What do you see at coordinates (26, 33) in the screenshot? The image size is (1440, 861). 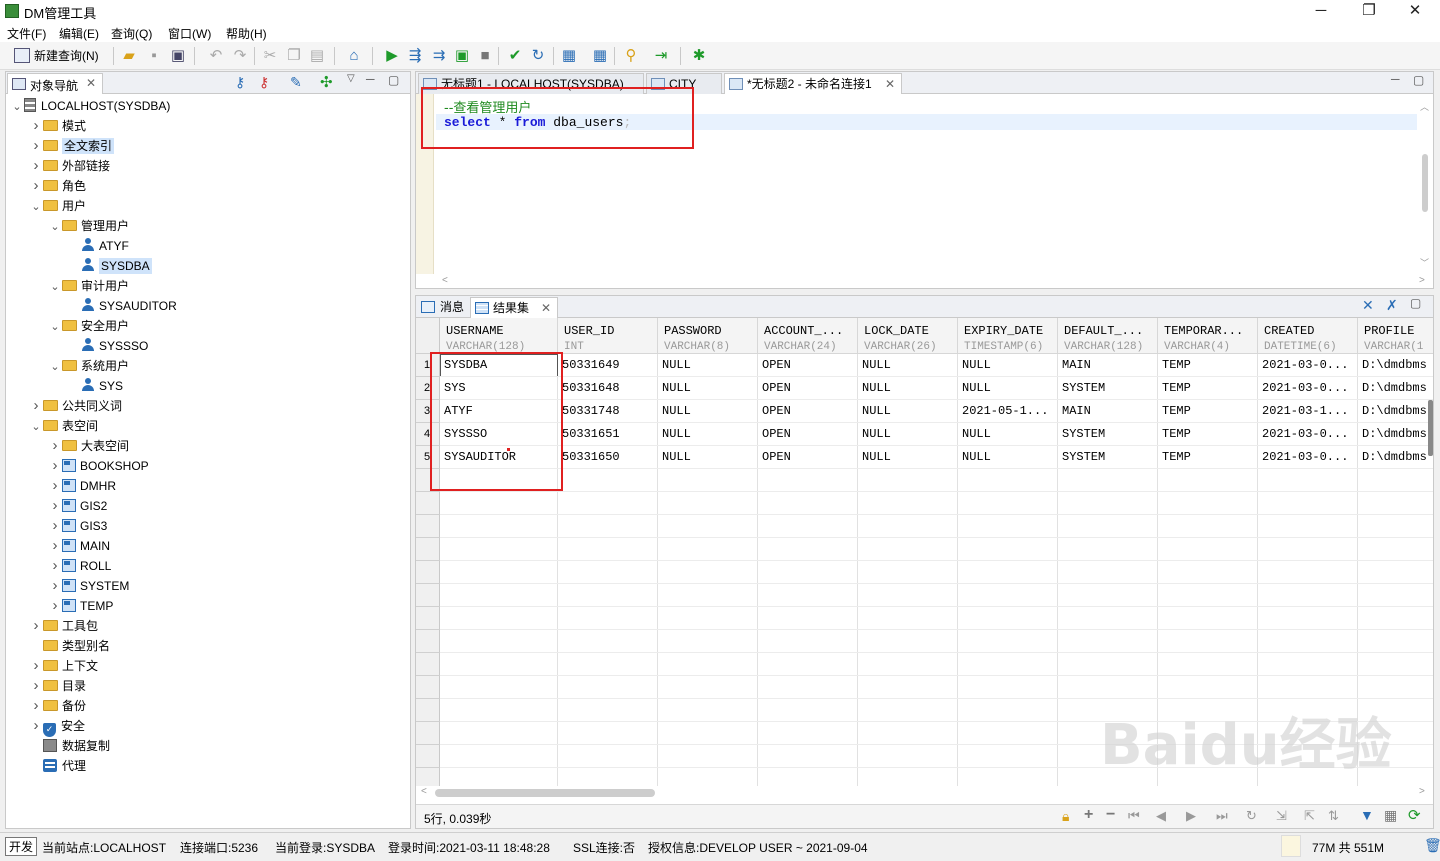 I see `menu-file: 文件(F)` at bounding box center [26, 33].